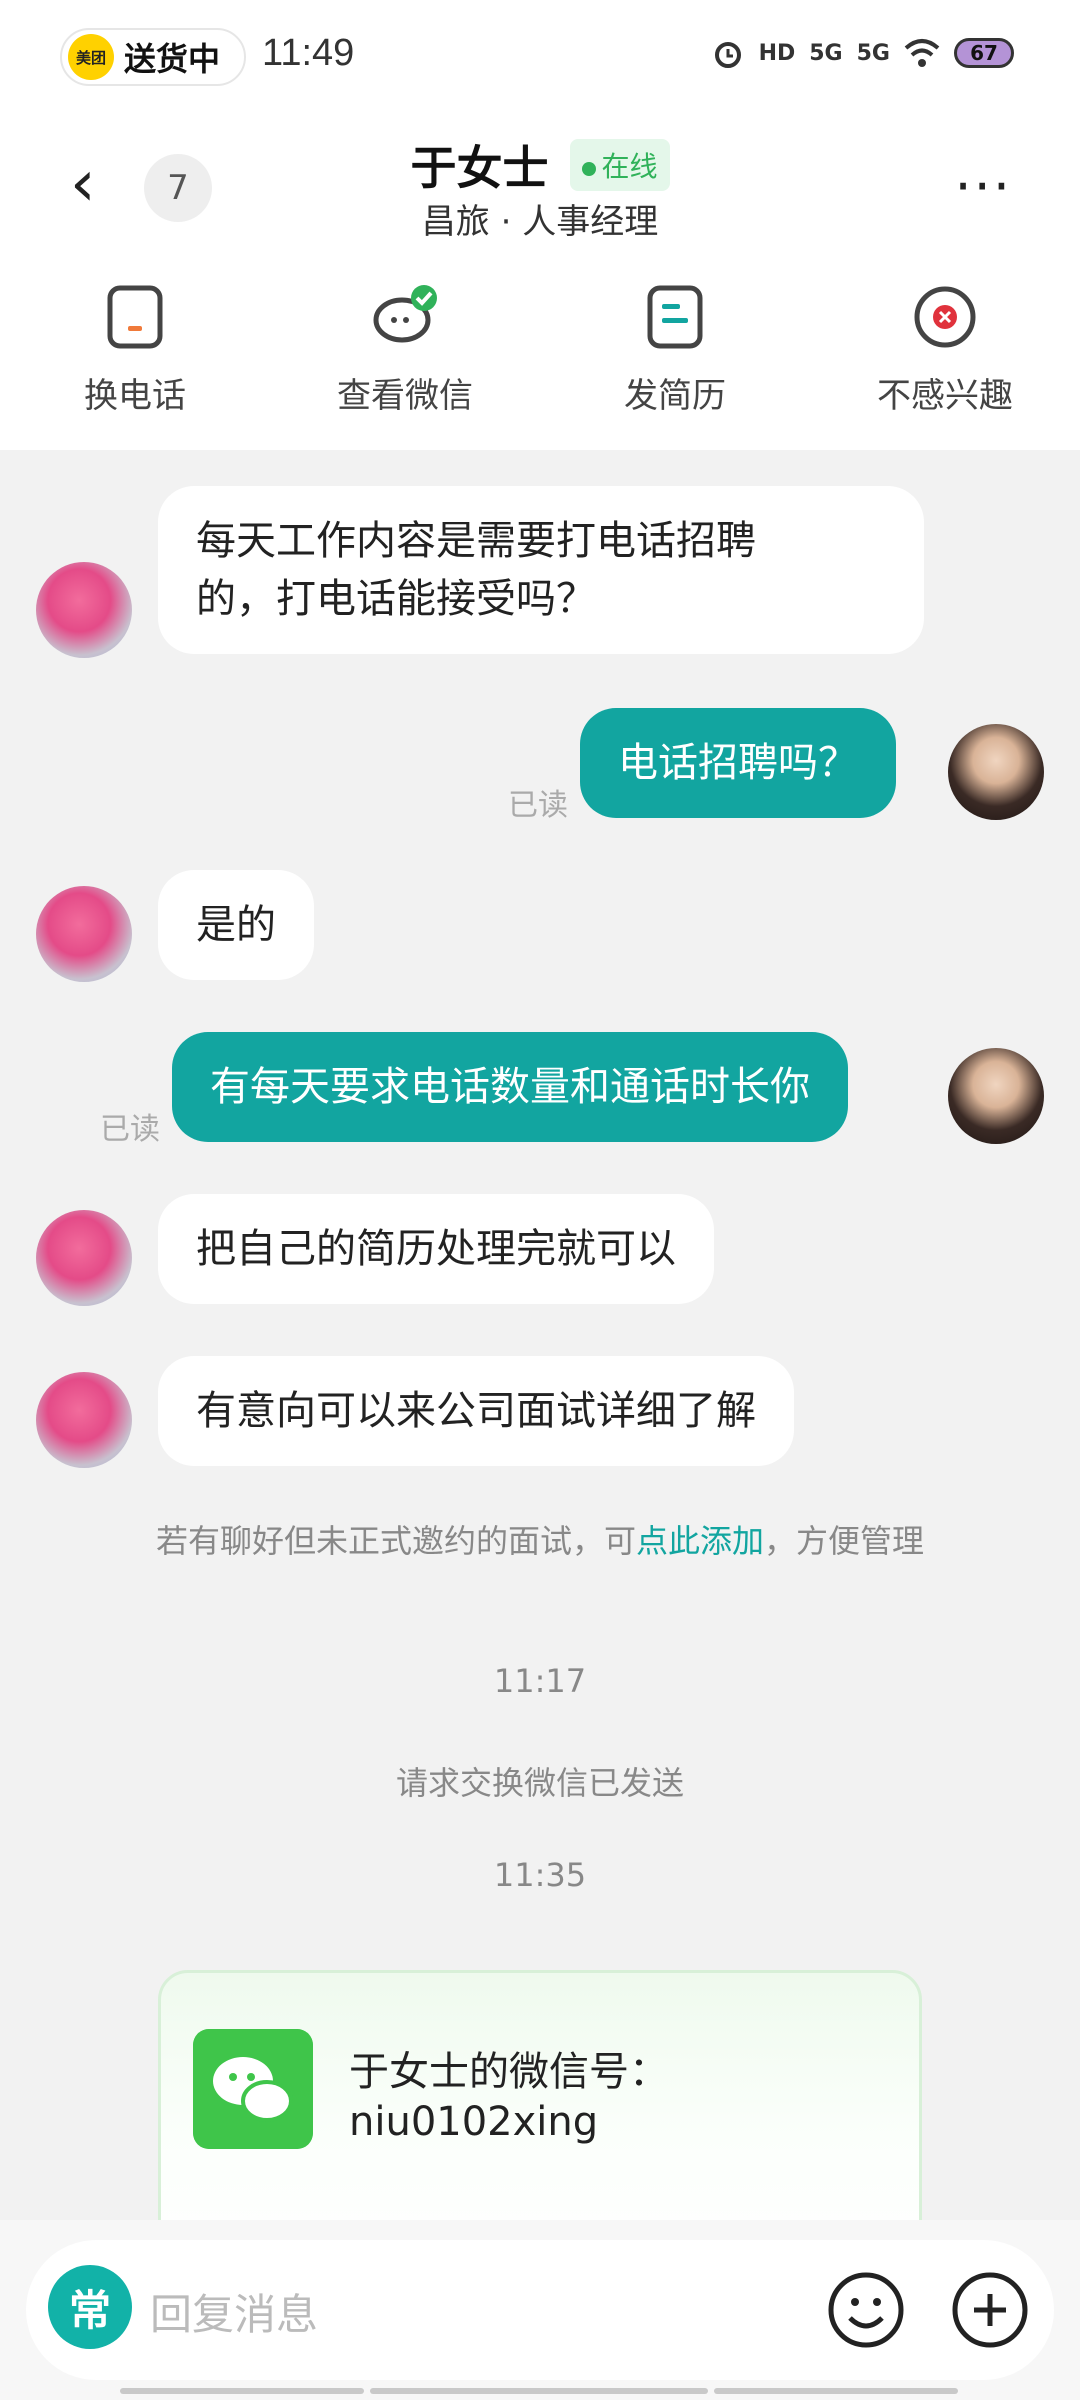  I want to click on tip-text-before: 若有聊好但未正式邀约的面试，可, so click(395, 1541).